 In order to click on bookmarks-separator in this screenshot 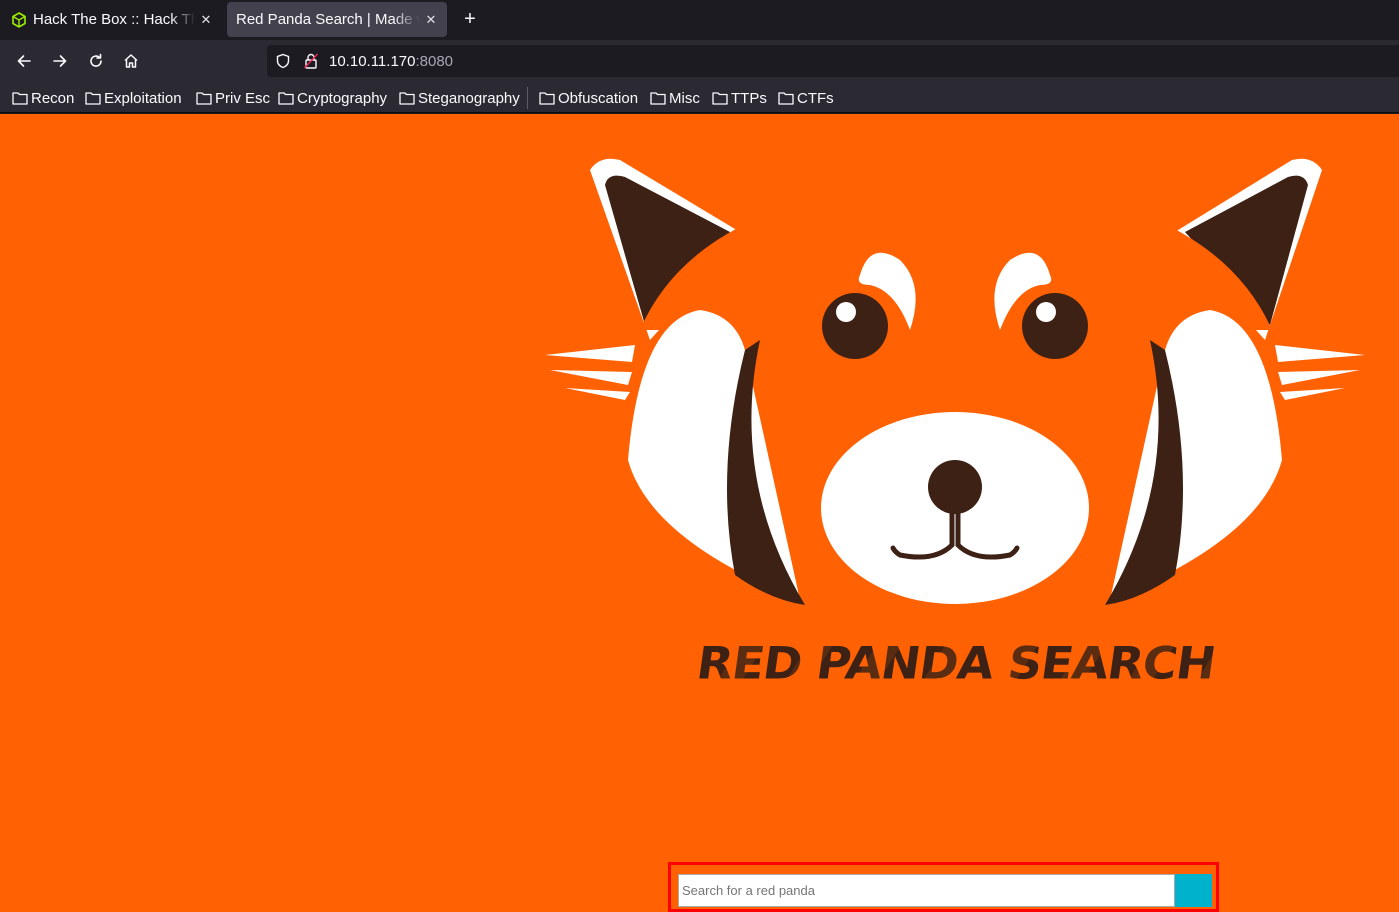, I will do `click(527, 98)`.